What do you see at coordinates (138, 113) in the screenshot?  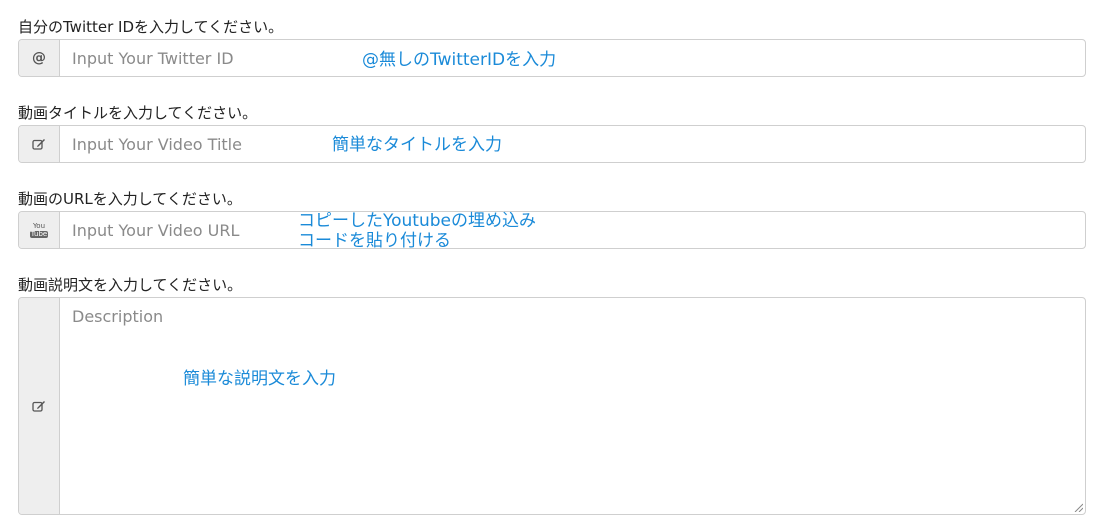 I see `video-title-label: 動画タイトルを入力してください。` at bounding box center [138, 113].